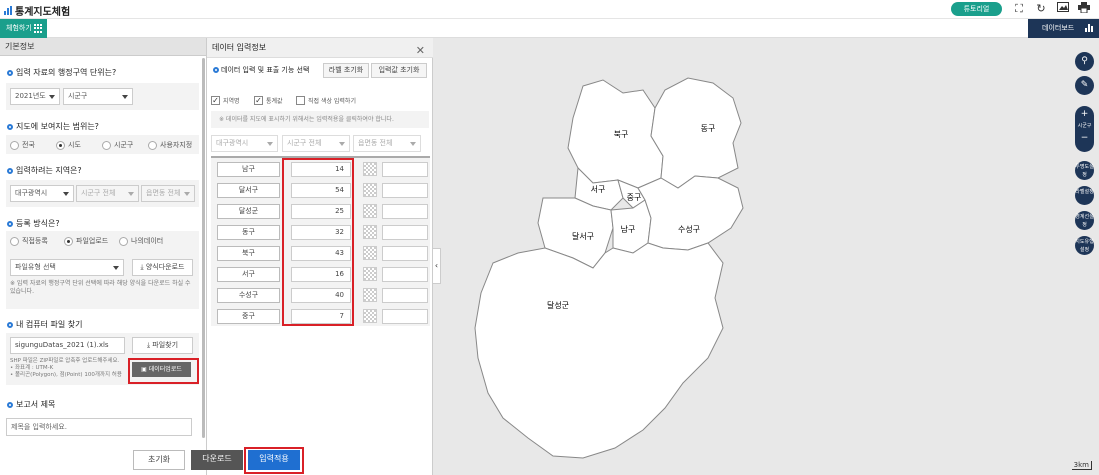 This screenshot has height=475, width=1099. What do you see at coordinates (23, 28) in the screenshot?
I see `experience-menu-button: 체험하기` at bounding box center [23, 28].